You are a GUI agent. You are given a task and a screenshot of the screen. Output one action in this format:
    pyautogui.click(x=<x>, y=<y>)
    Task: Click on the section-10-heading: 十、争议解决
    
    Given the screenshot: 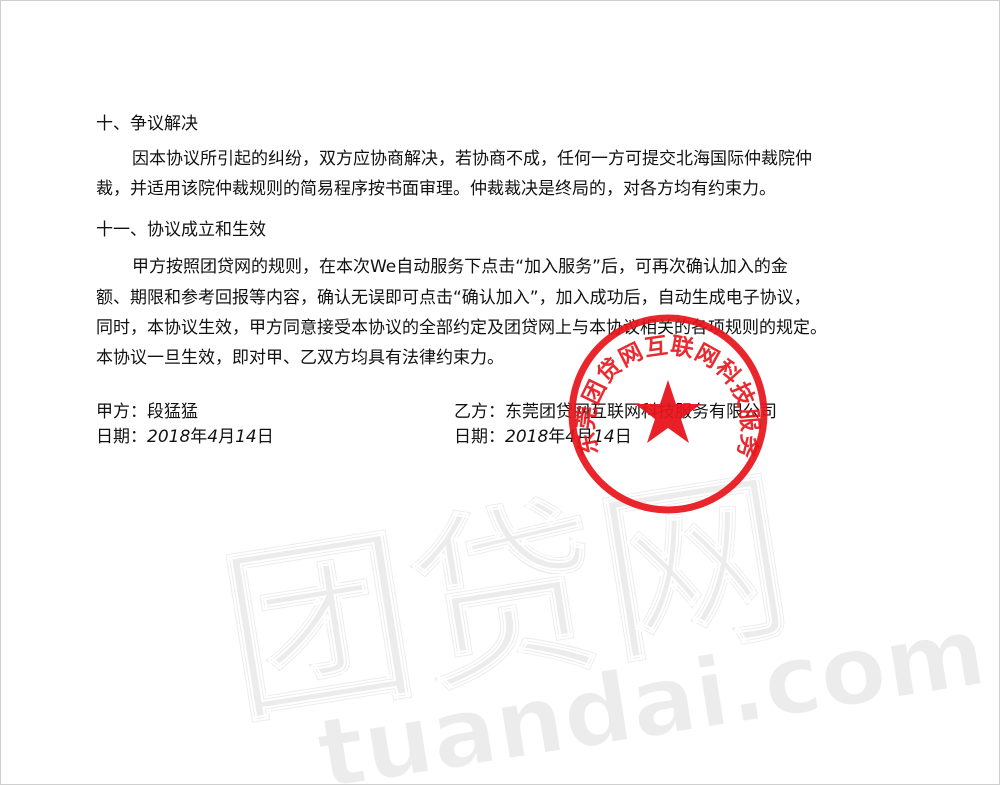 What is the action you would take?
    pyautogui.click(x=147, y=124)
    